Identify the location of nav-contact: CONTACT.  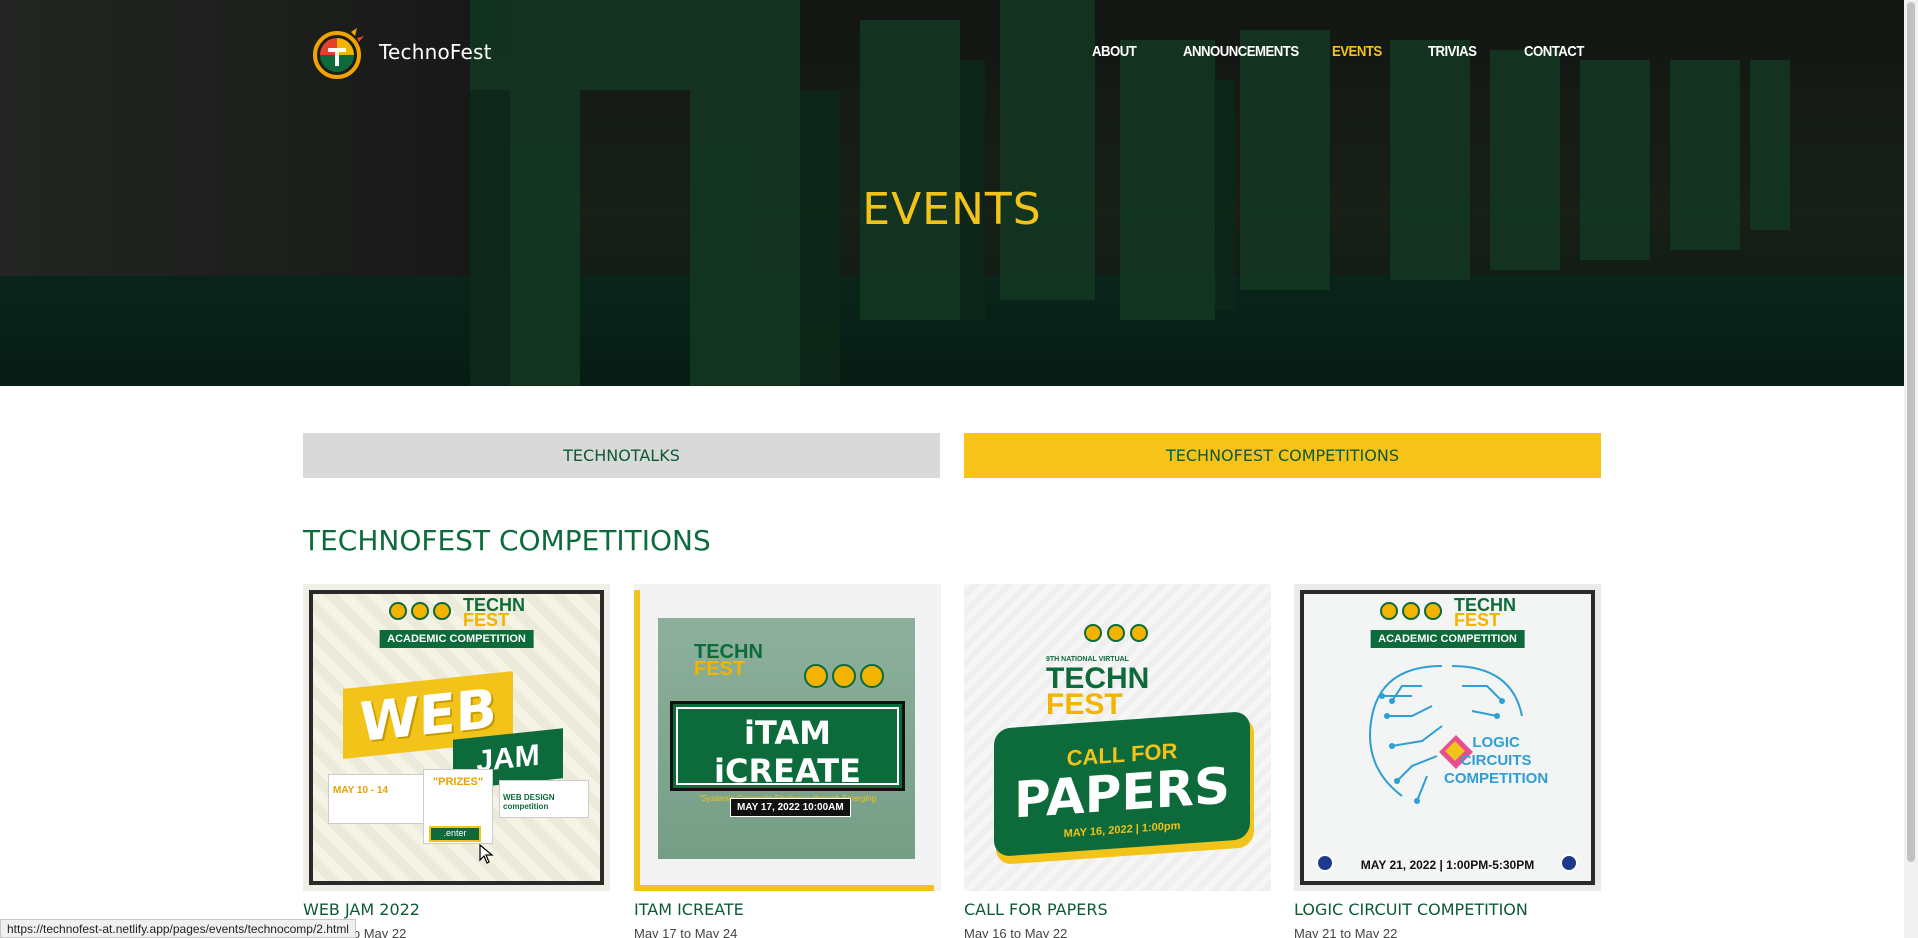
(1554, 51).